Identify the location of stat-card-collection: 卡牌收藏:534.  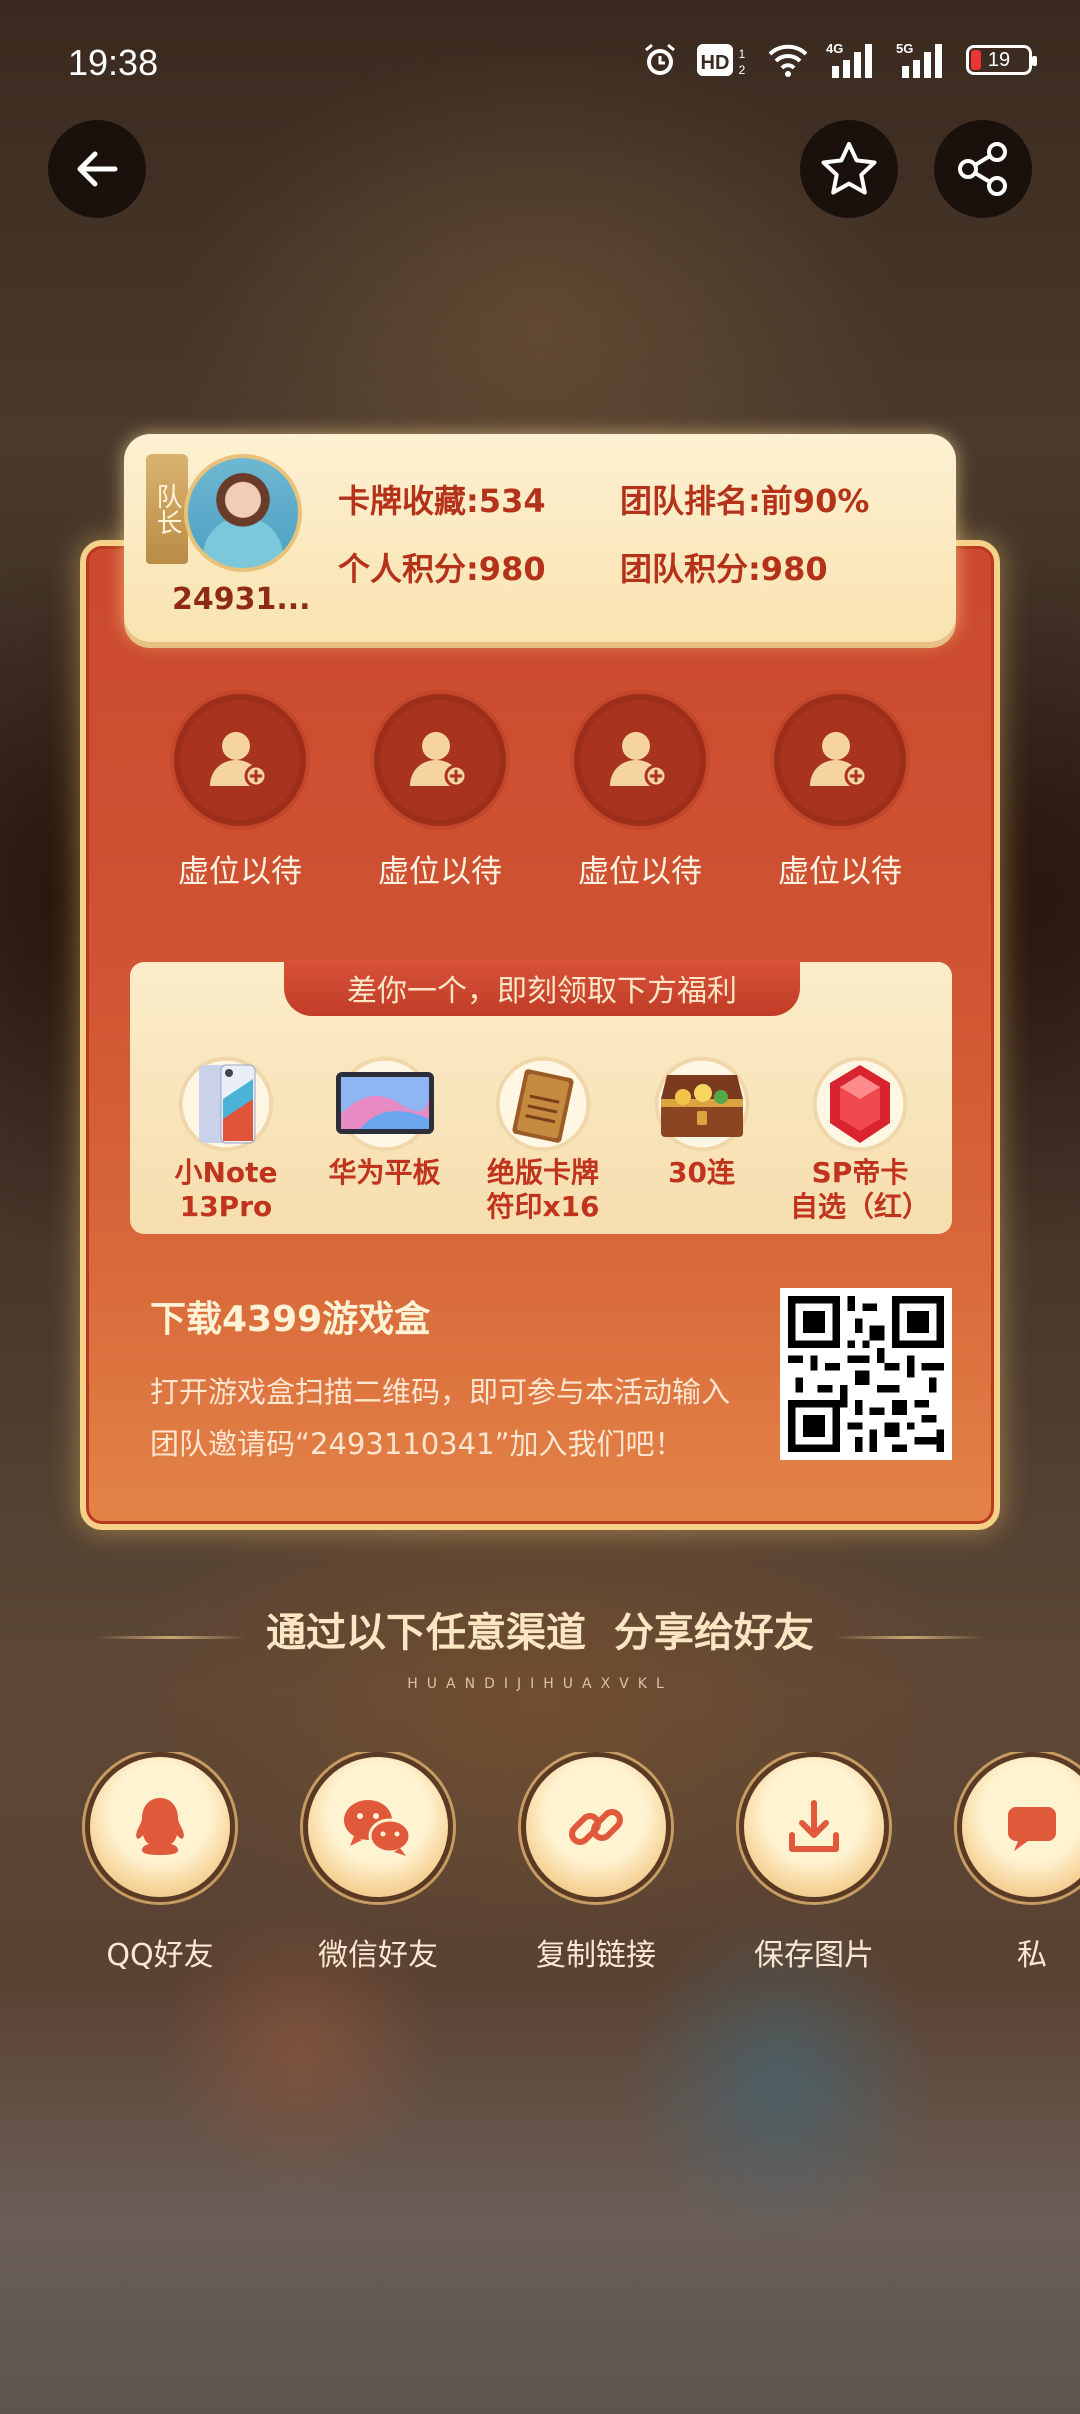
(442, 501).